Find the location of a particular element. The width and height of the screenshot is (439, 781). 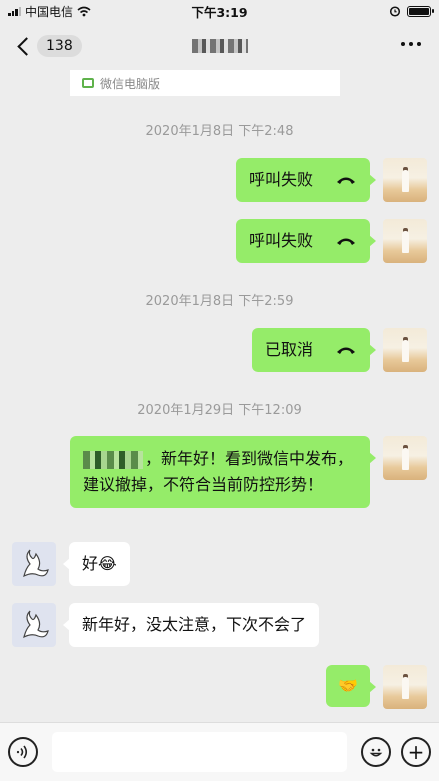

text-message-bubble: 新年好，没太注意，下次不会了 is located at coordinates (191, 625).